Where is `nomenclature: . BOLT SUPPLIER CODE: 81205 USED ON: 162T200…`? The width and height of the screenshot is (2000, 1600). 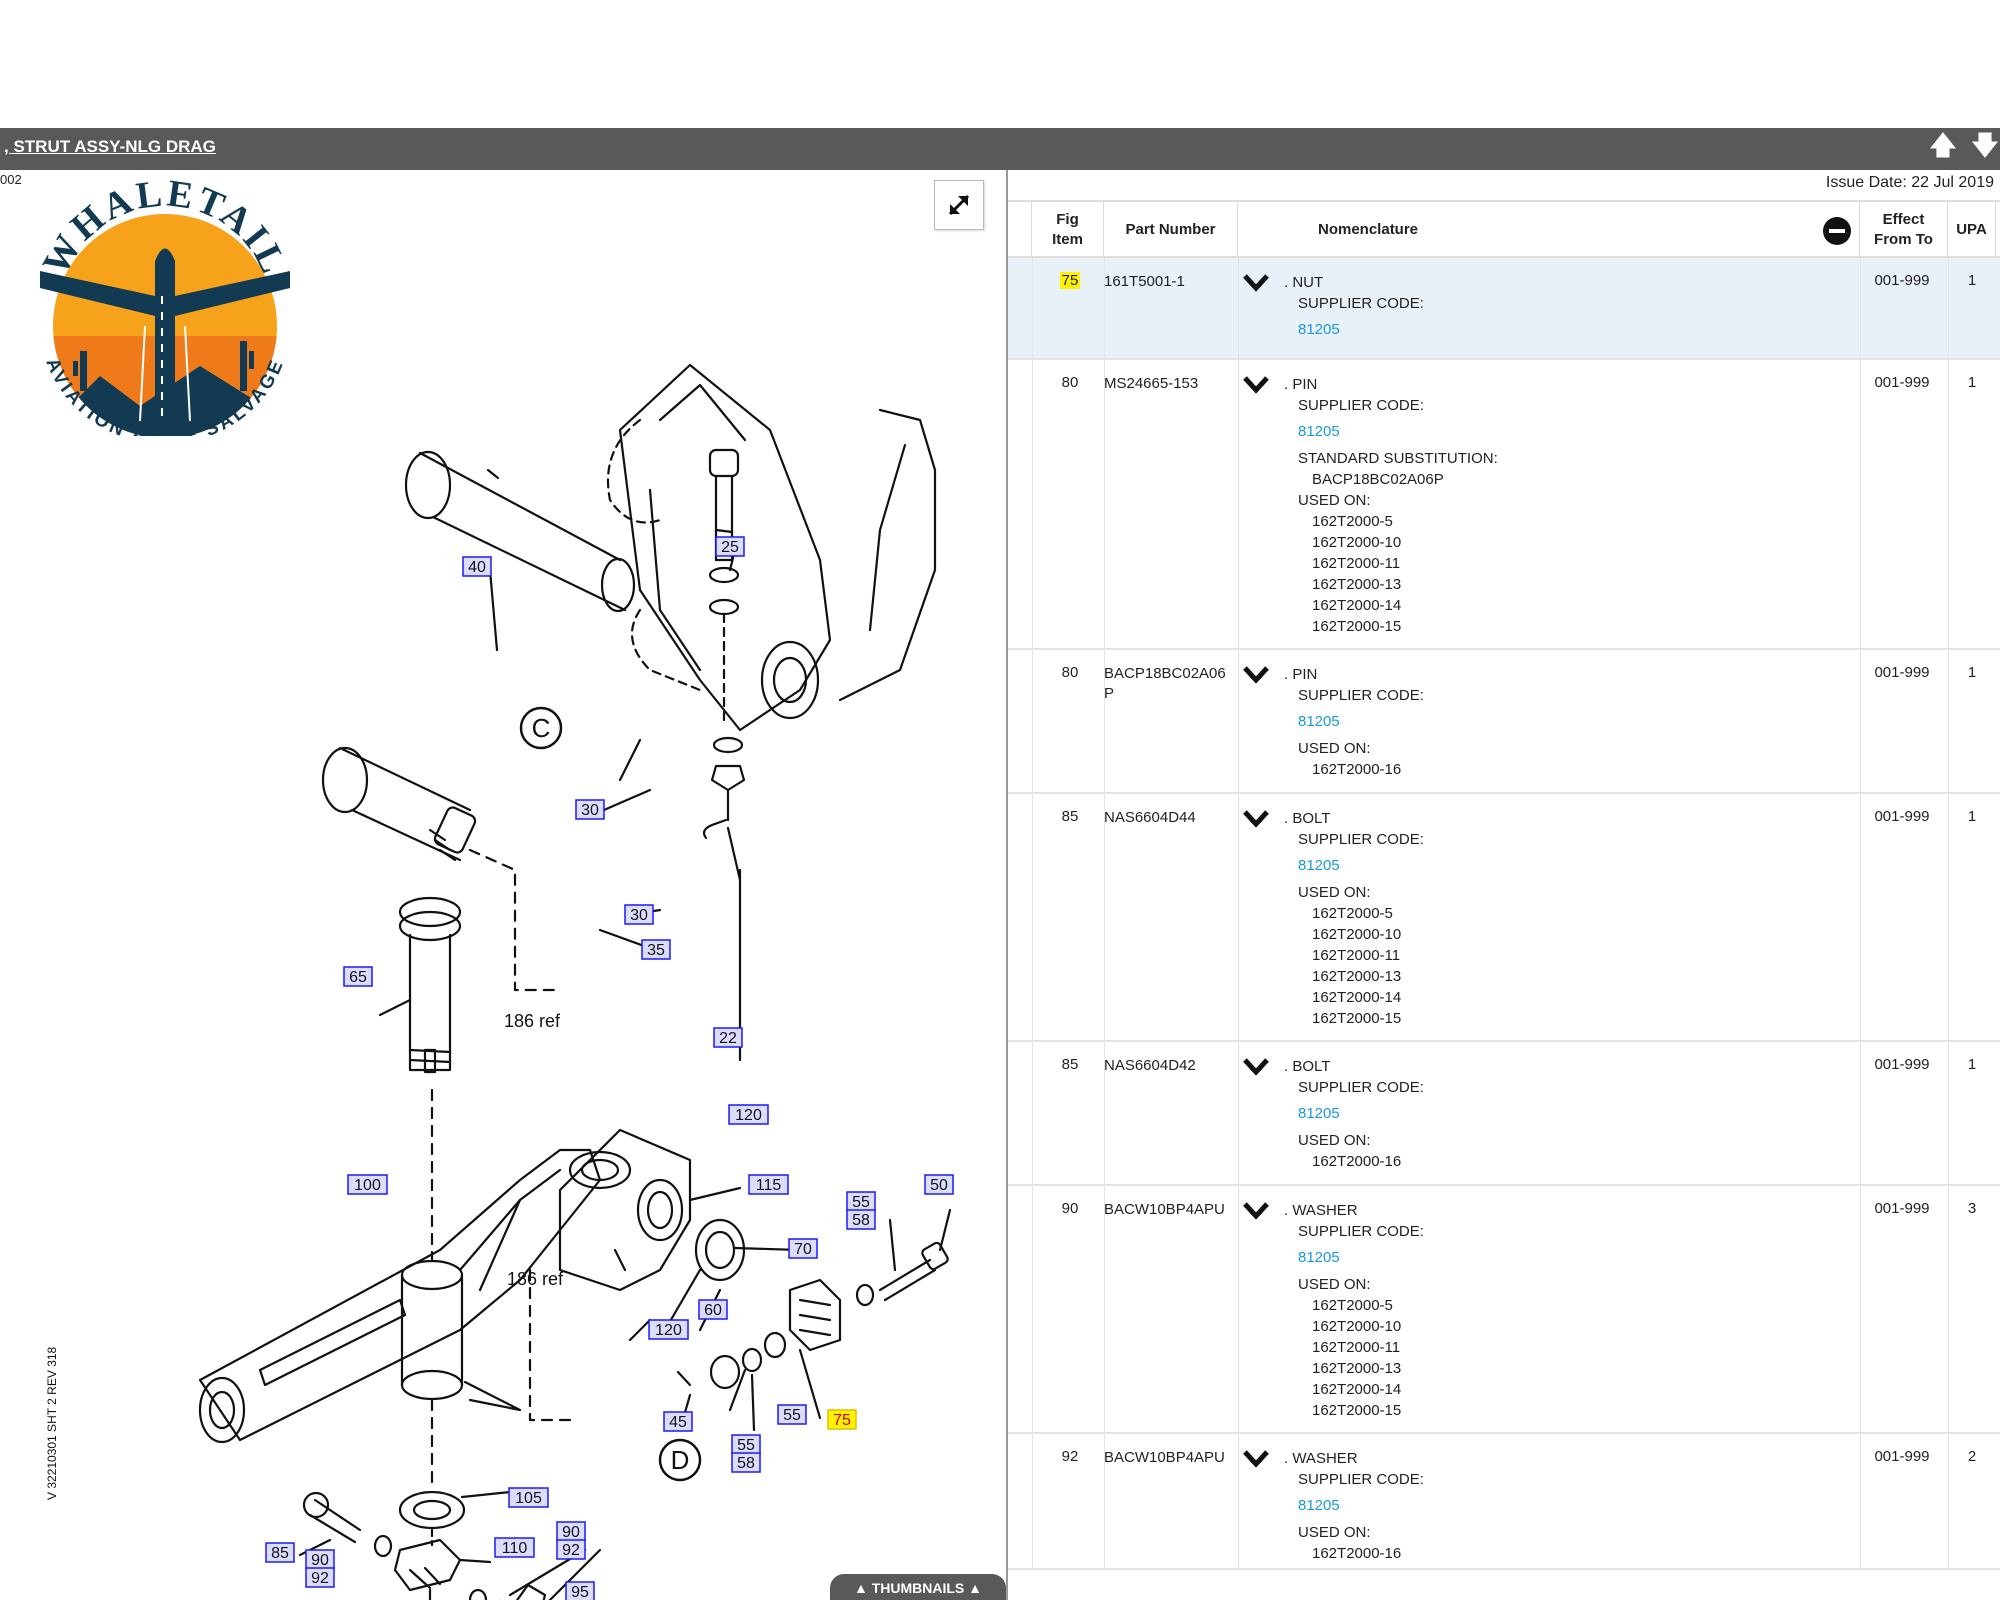 nomenclature: . BOLT SUPPLIER CODE: 81205 USED ON: 162T200… is located at coordinates (1354, 1114).